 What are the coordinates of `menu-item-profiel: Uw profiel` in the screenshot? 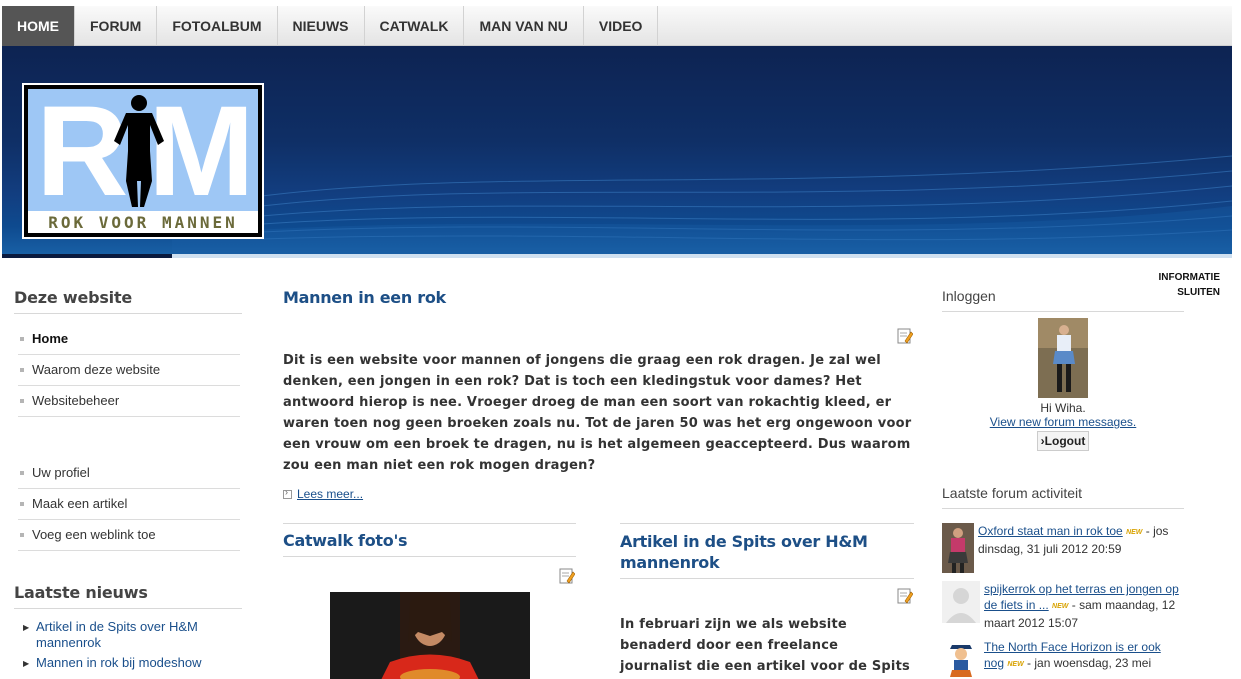 It's located at (129, 473).